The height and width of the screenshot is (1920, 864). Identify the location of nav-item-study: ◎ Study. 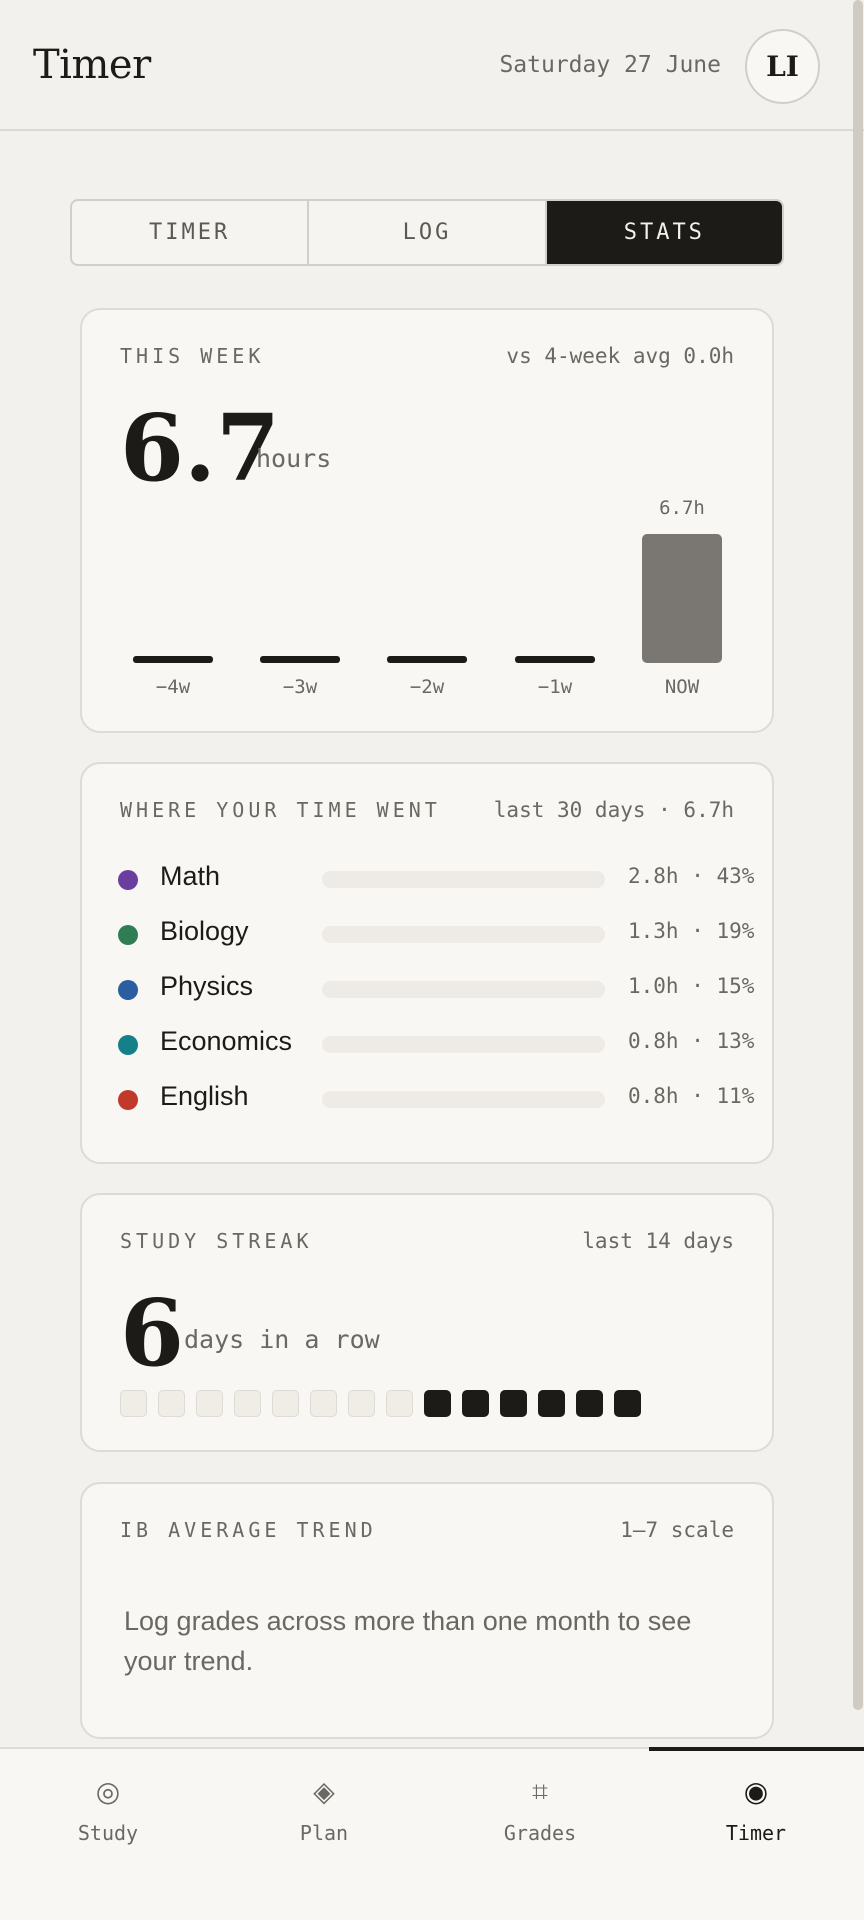
(108, 1809).